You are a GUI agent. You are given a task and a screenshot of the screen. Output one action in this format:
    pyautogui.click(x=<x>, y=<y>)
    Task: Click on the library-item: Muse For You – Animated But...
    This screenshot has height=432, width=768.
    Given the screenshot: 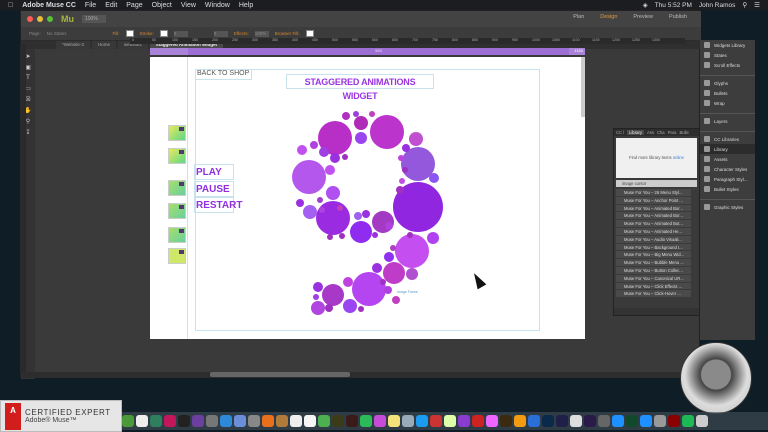 What is the action you would take?
    pyautogui.click(x=653, y=224)
    